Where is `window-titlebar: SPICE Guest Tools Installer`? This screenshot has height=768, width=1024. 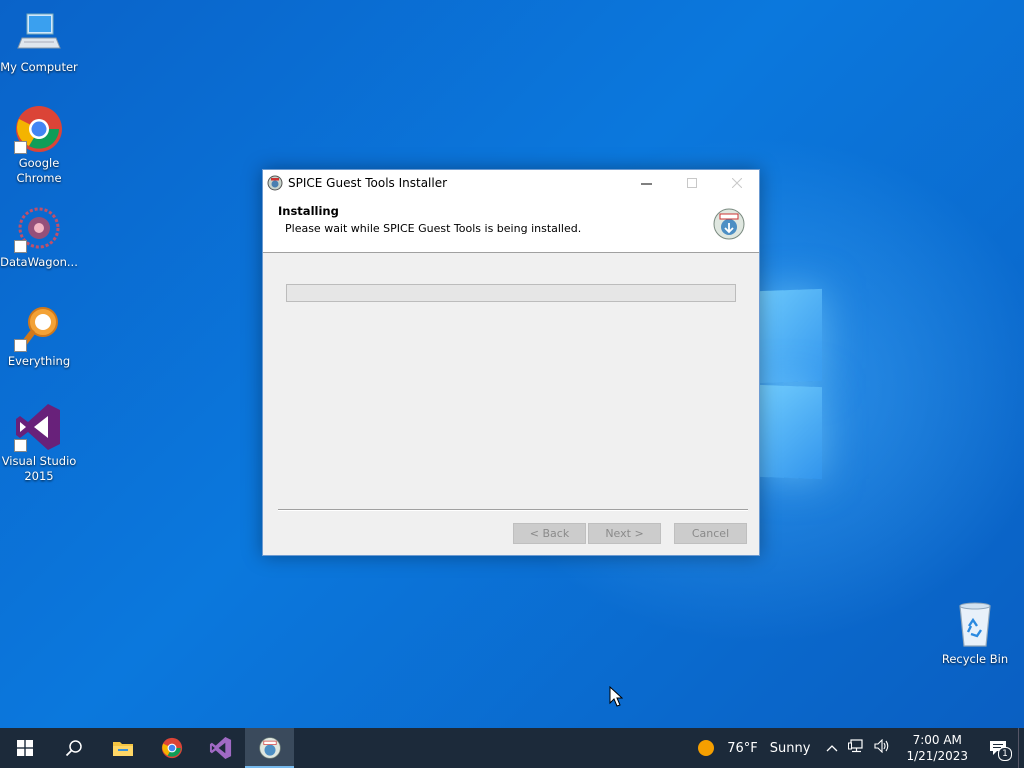 window-titlebar: SPICE Guest Tools Installer is located at coordinates (511, 183).